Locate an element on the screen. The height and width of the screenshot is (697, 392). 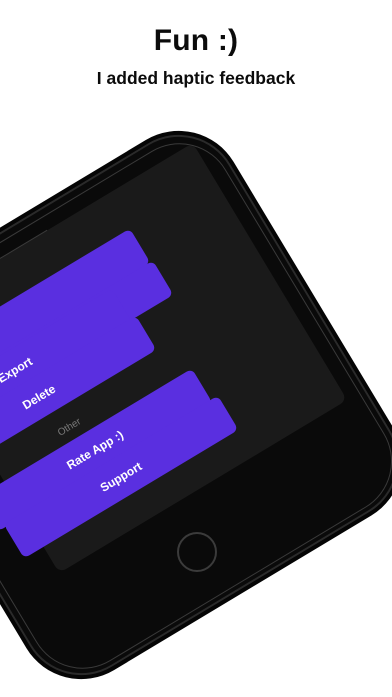
home-button-icon is located at coordinates (197, 552).